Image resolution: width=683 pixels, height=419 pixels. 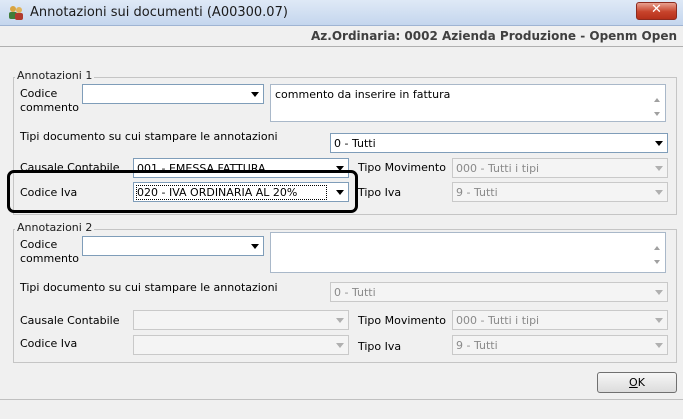 What do you see at coordinates (173, 94) in the screenshot?
I see `codice-commento-1-select` at bounding box center [173, 94].